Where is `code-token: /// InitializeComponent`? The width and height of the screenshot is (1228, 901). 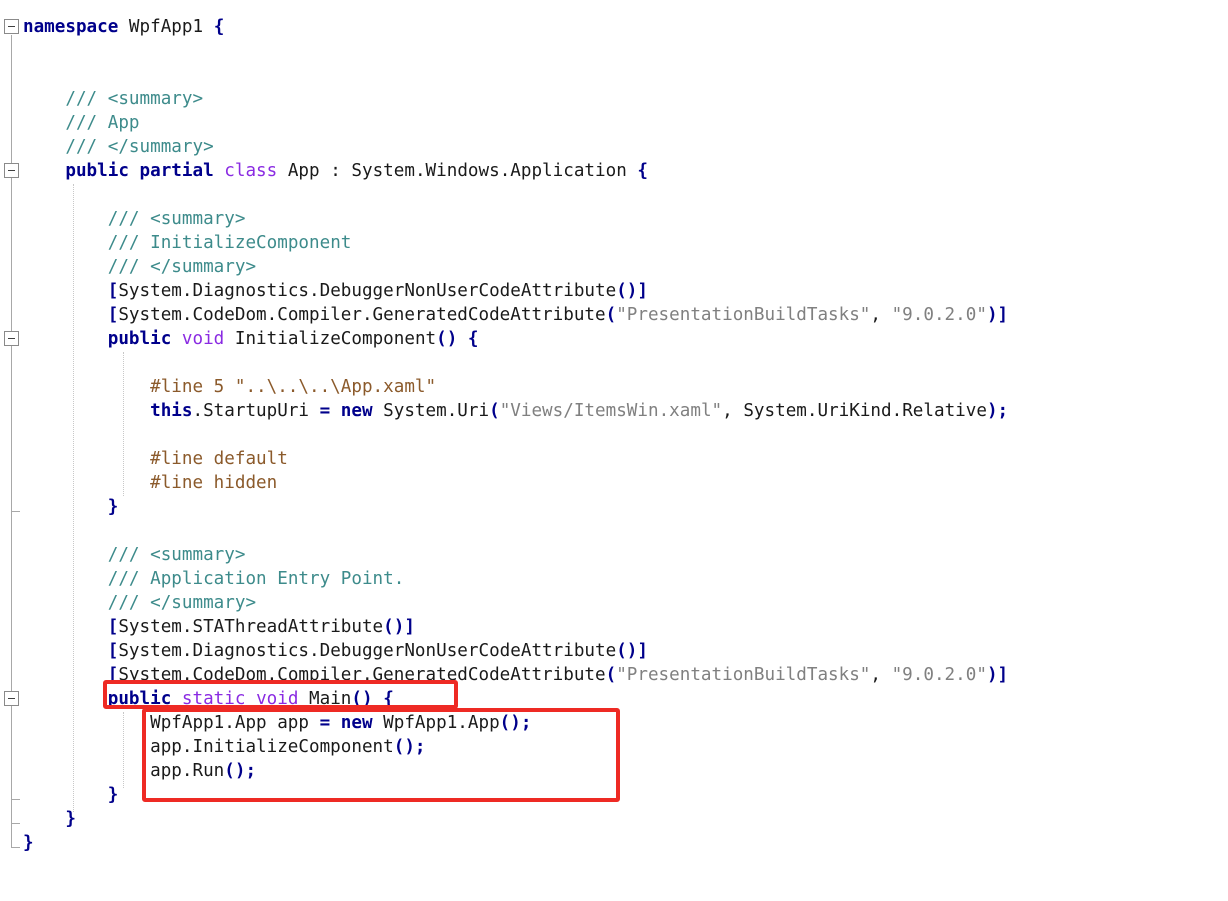 code-token: /// InitializeComponent is located at coordinates (229, 243).